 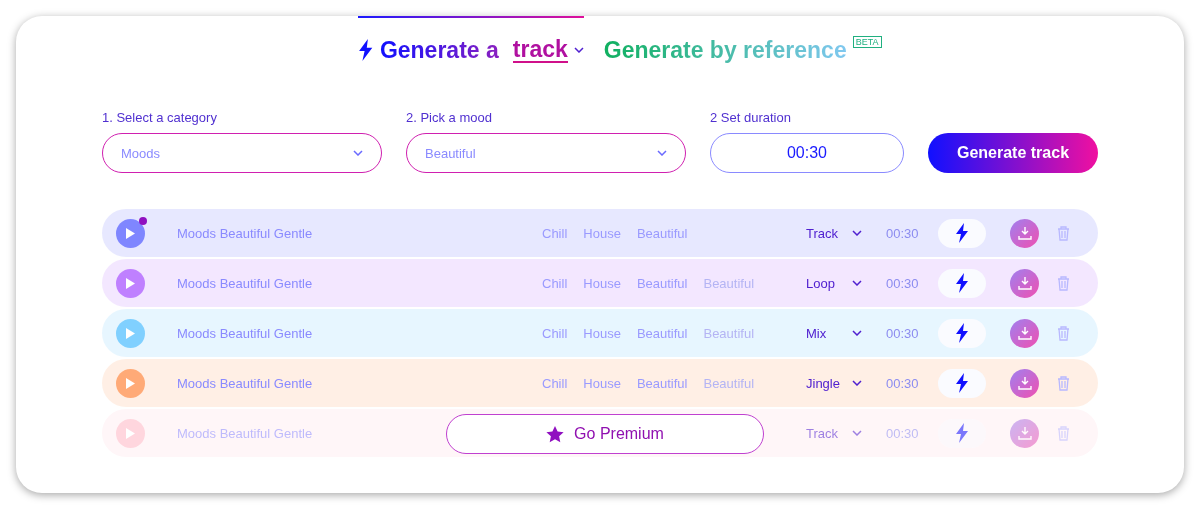 What do you see at coordinates (471, 41) in the screenshot?
I see `mode-tab: Generate a track` at bounding box center [471, 41].